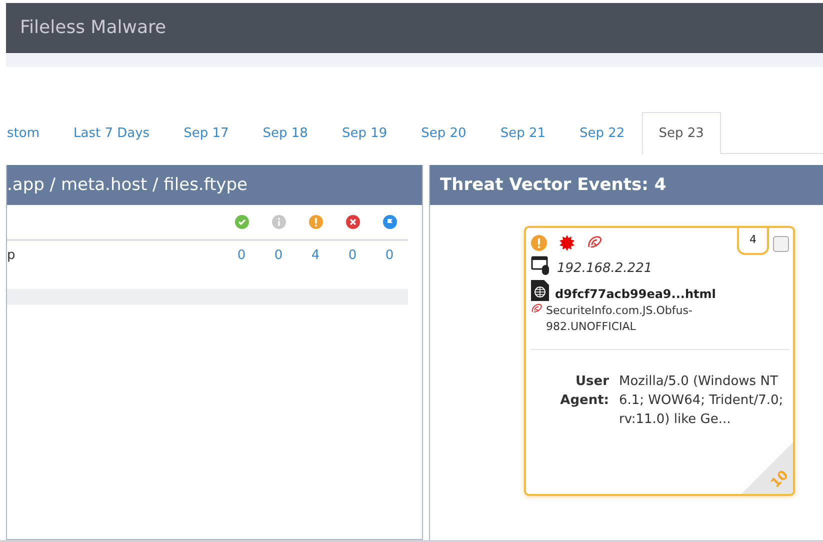 This screenshot has height=542, width=823. Describe the element at coordinates (604, 268) in the screenshot. I see `ip-address: 192.168.2.221` at that location.